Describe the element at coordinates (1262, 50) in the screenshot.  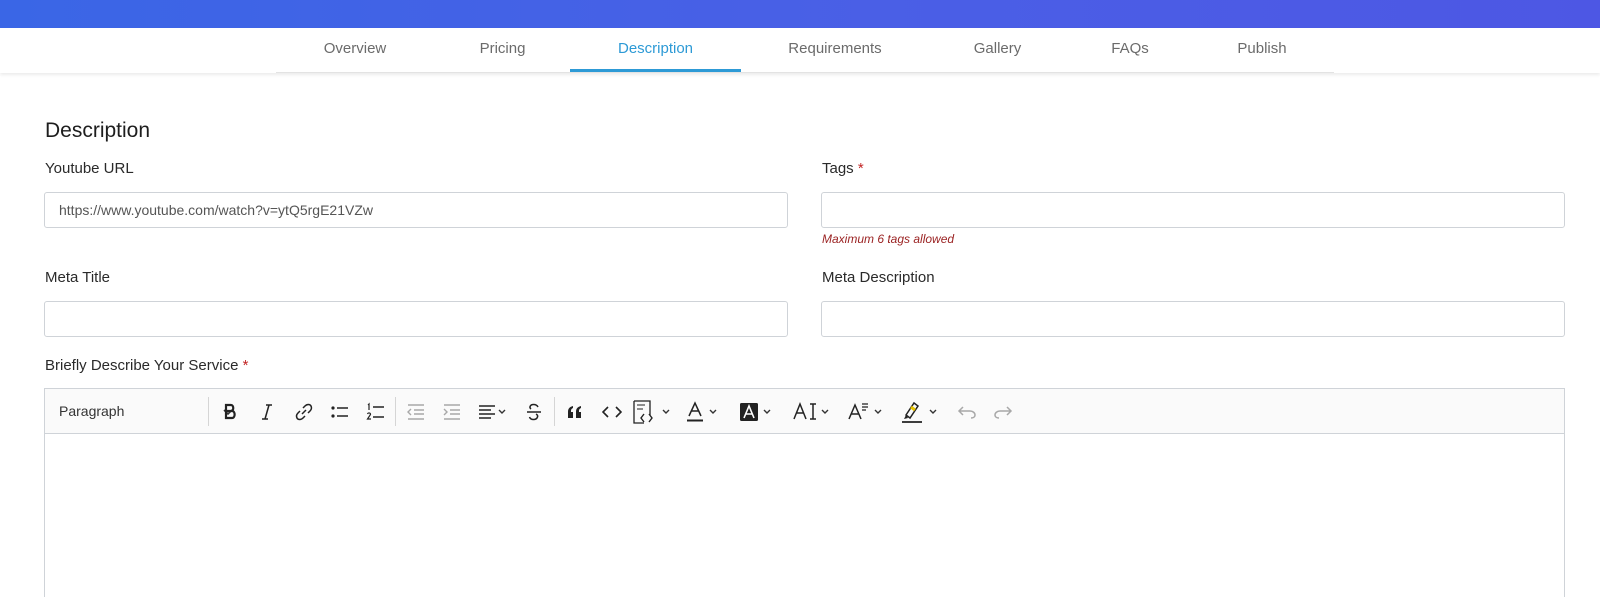
I see `tab-publish: Publish` at that location.